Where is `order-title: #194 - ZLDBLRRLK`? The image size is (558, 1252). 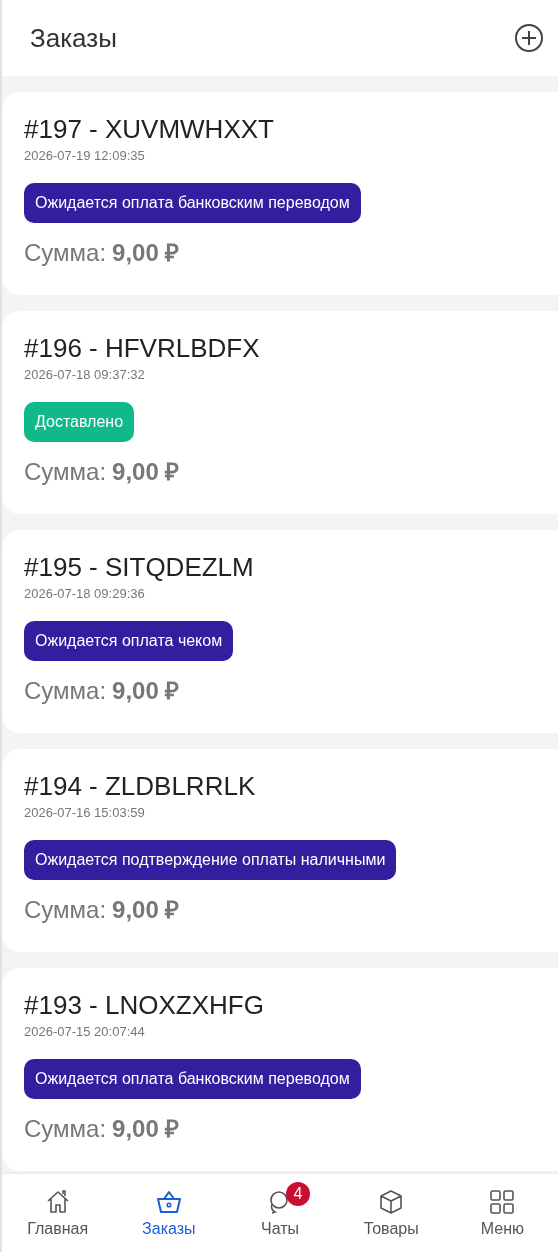
order-title: #194 - ZLDBLRRLK is located at coordinates (140, 786).